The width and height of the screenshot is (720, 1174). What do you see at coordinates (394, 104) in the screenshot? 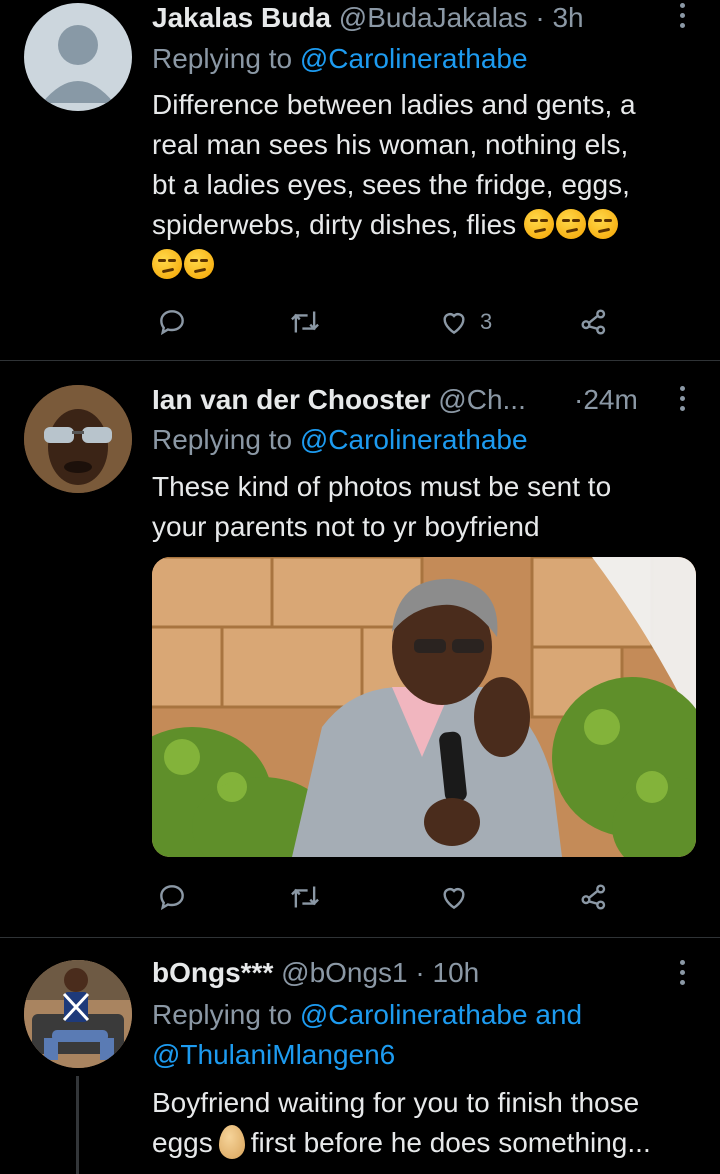
I see `tweet-text-line: Difference between ladies and gents, a` at bounding box center [394, 104].